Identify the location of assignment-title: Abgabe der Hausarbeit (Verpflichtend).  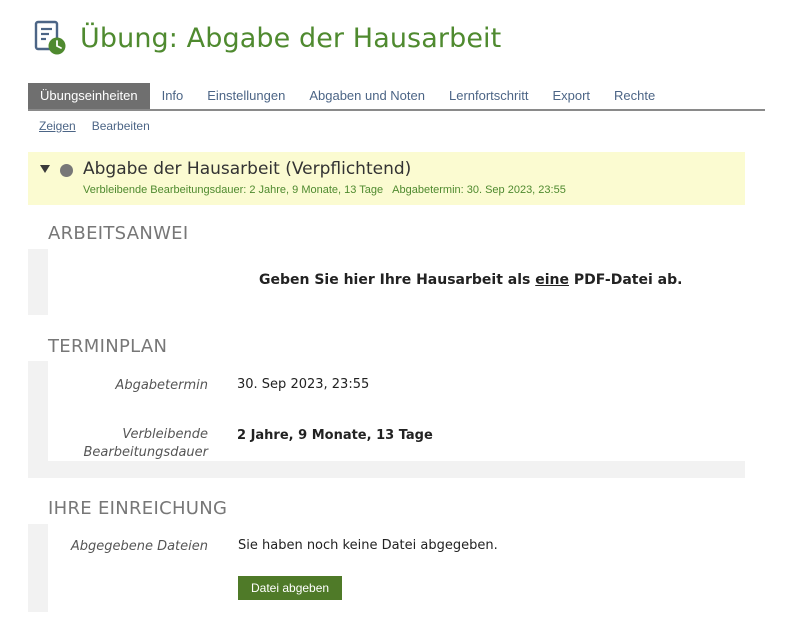
(247, 169).